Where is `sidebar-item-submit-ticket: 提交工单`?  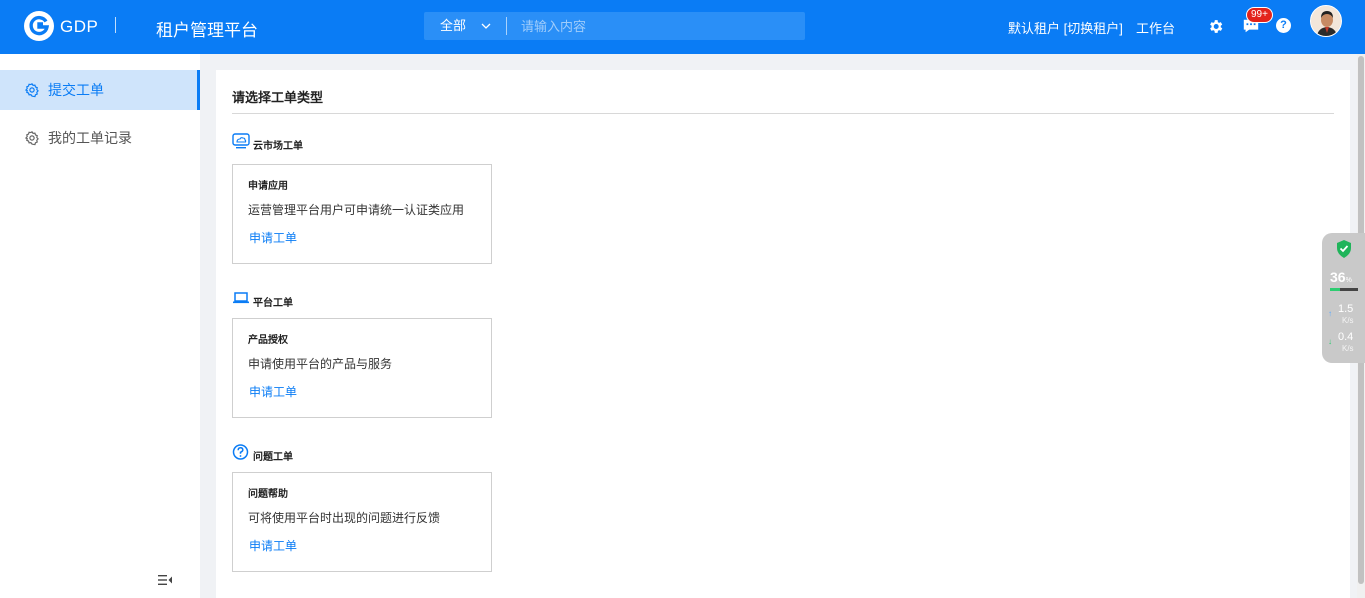 sidebar-item-submit-ticket: 提交工单 is located at coordinates (100, 90).